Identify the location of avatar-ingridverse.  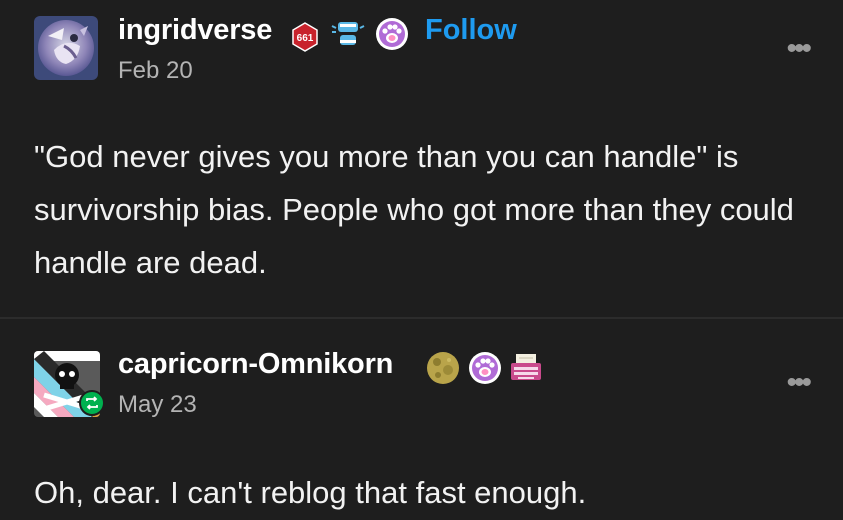
(66, 48).